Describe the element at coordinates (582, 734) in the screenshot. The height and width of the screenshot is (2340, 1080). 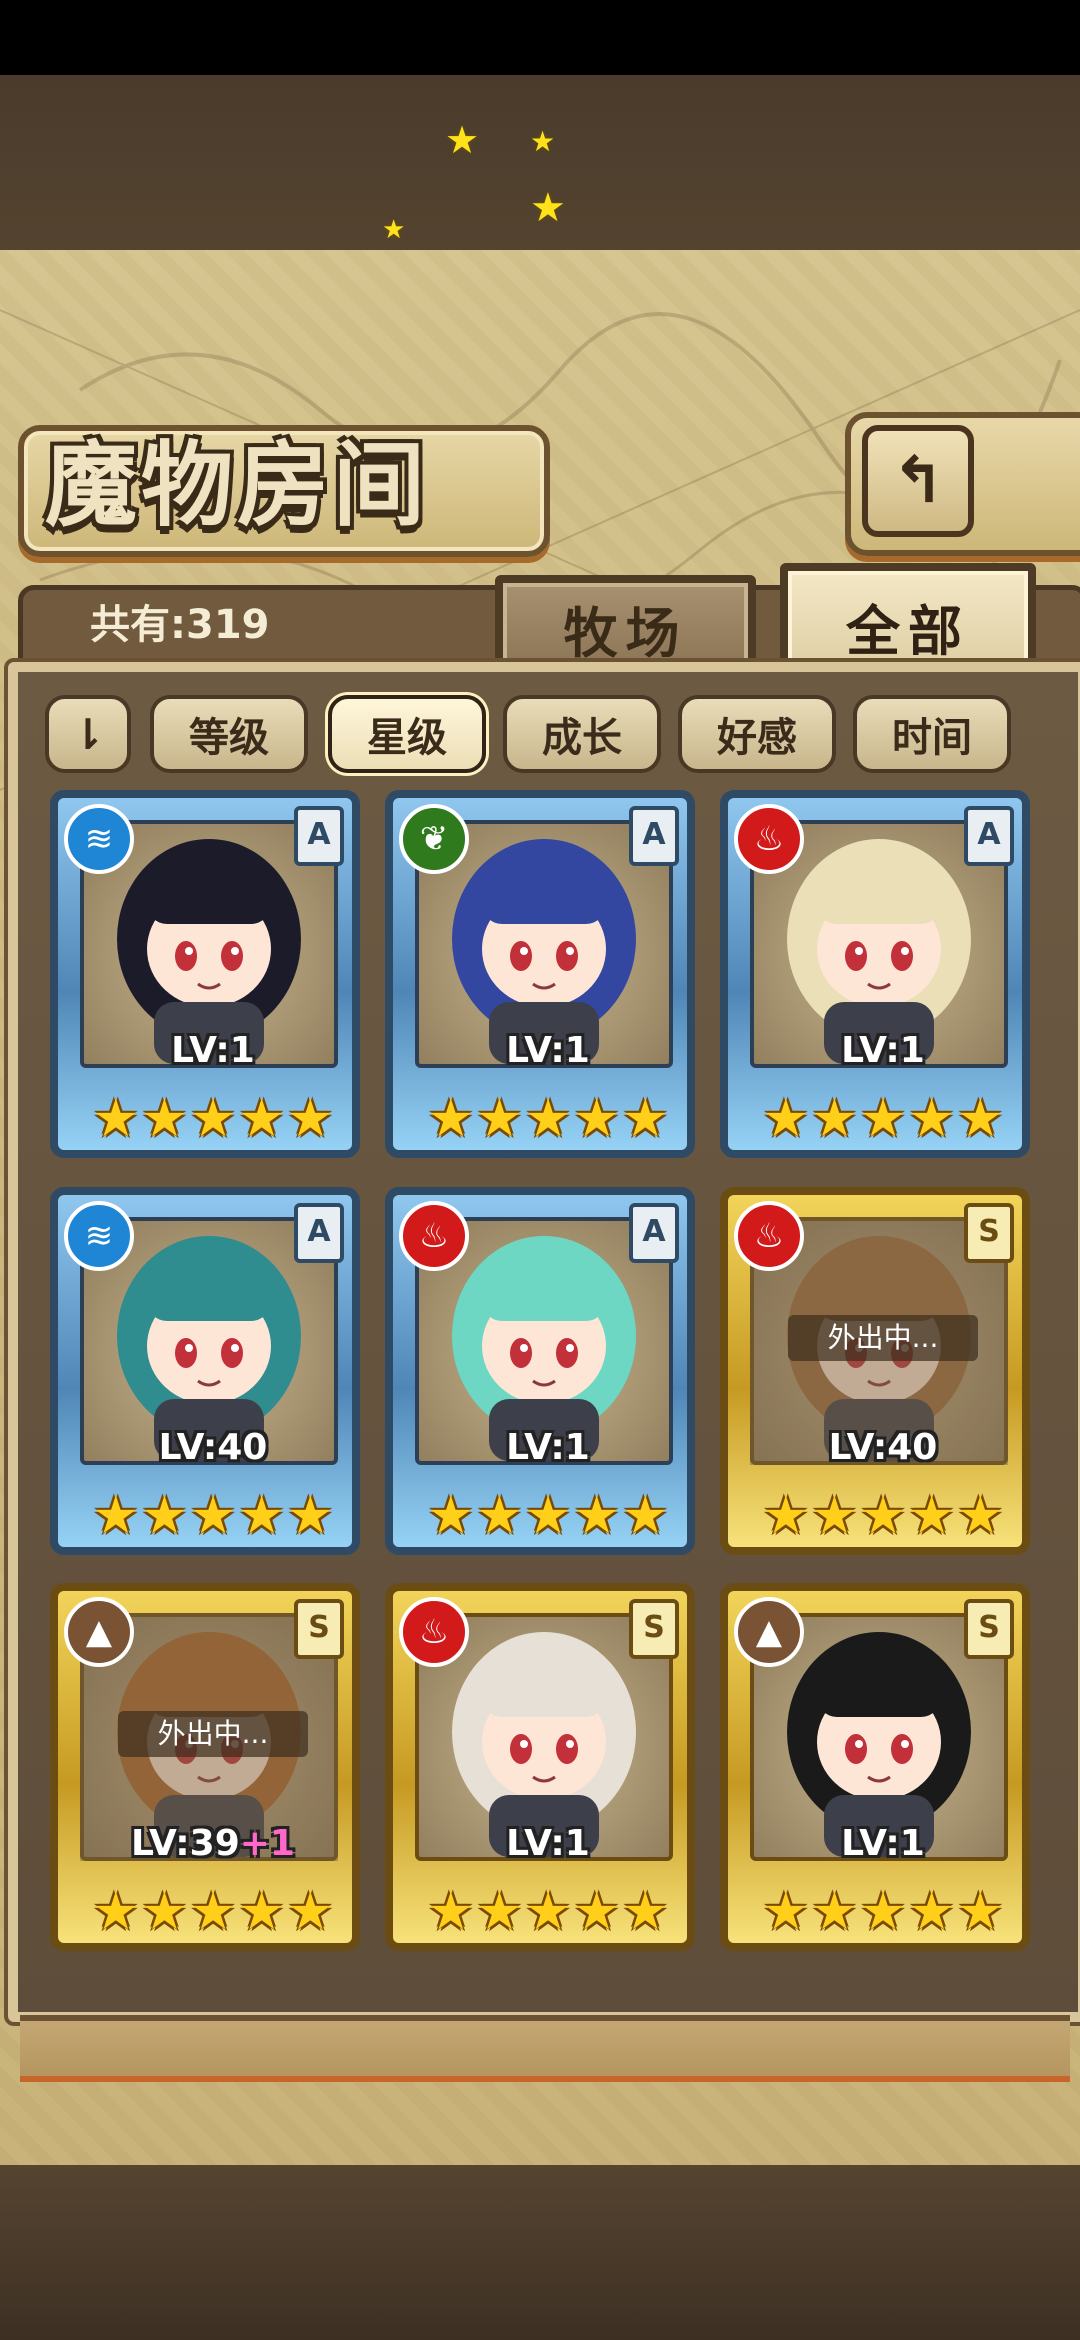
I see `sort-growth-button: 成长` at that location.